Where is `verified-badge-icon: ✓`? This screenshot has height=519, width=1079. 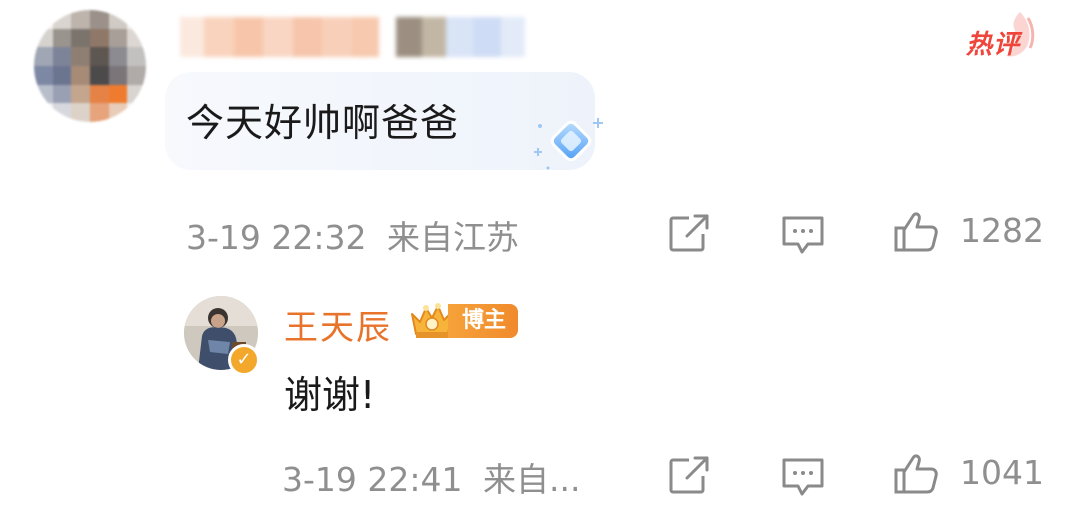 verified-badge-icon: ✓ is located at coordinates (244, 360).